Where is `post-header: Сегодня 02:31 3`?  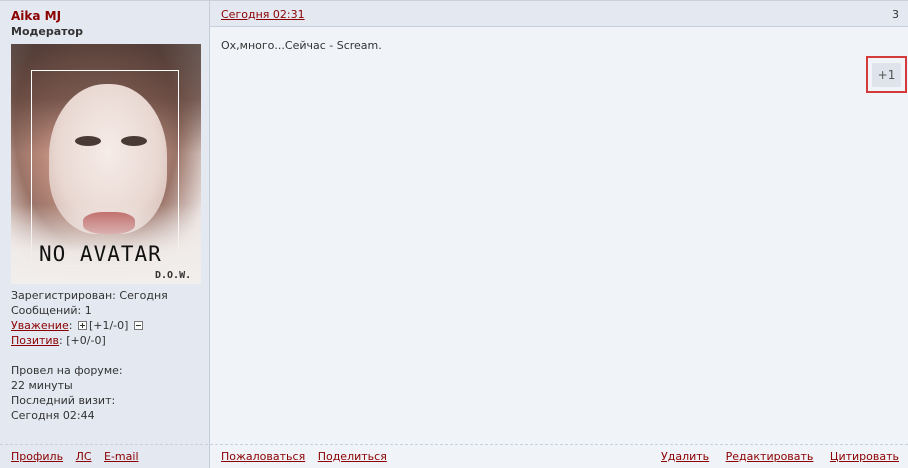
post-header: Сегодня 02:31 3 is located at coordinates (559, 14).